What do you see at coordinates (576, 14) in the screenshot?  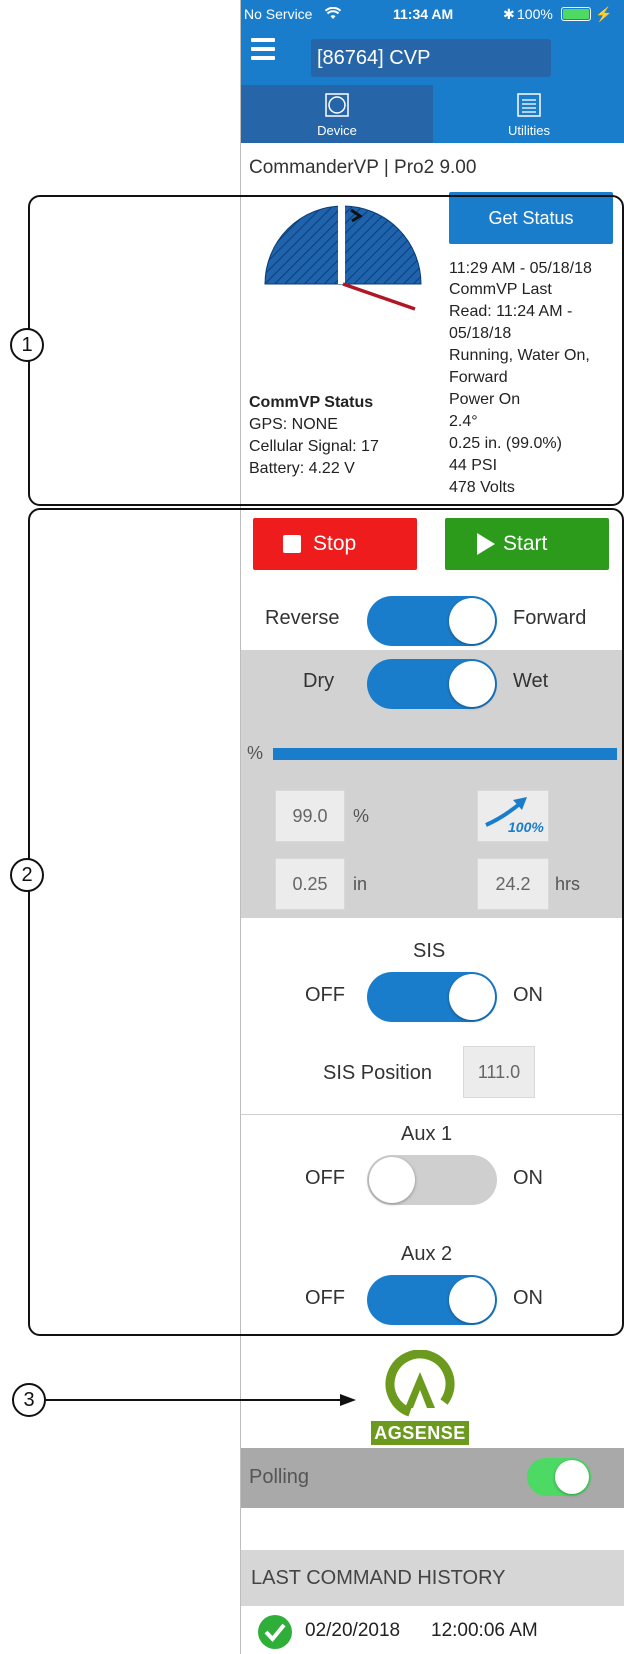 I see `battery-icon` at bounding box center [576, 14].